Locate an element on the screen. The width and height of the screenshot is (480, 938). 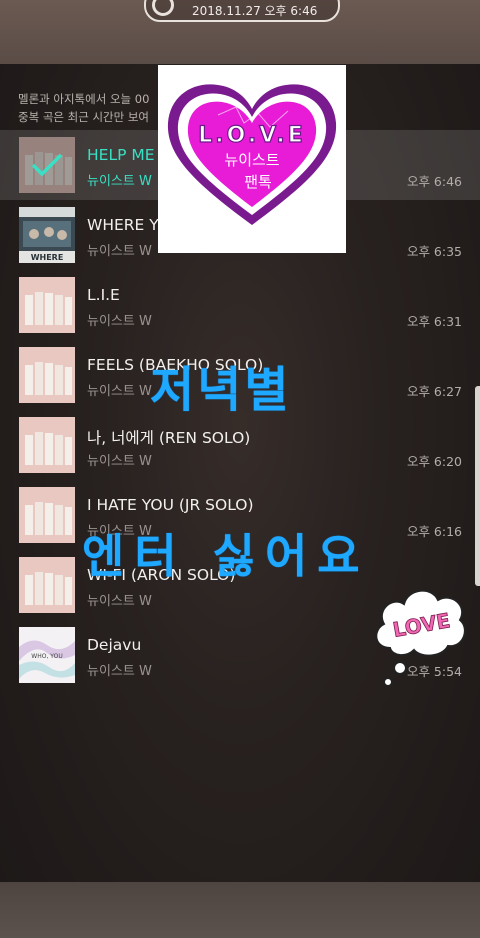
heart-sub2: 팬톡 is located at coordinates (258, 182).